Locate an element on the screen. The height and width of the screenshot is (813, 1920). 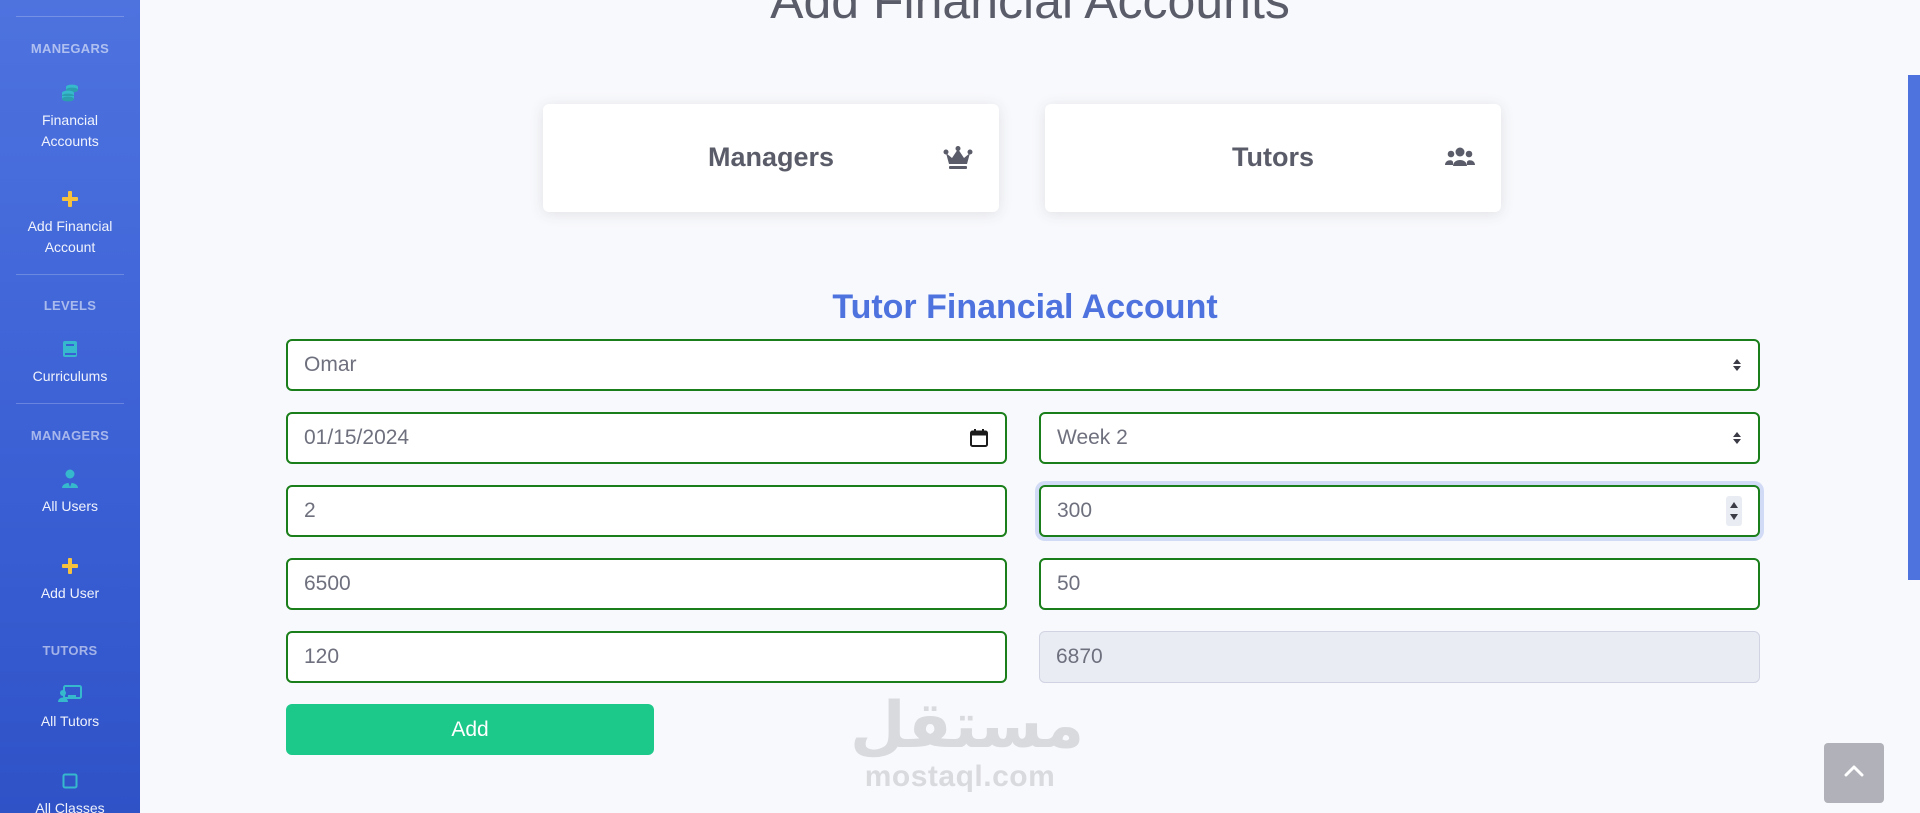
number-spinner-icon is located at coordinates (1734, 511).